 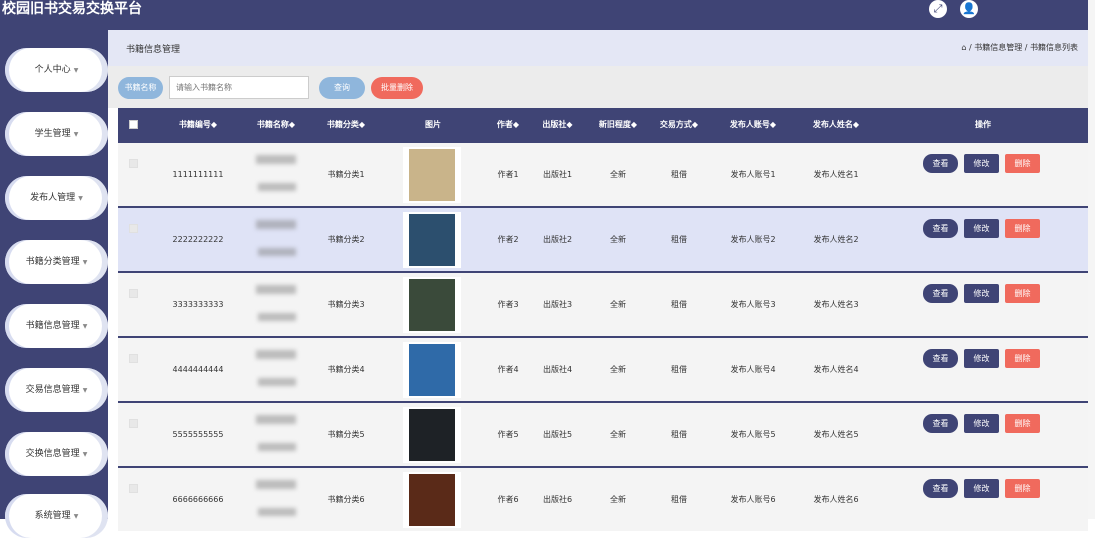 I want to click on cell-publisher: 出版社6, so click(x=557, y=499).